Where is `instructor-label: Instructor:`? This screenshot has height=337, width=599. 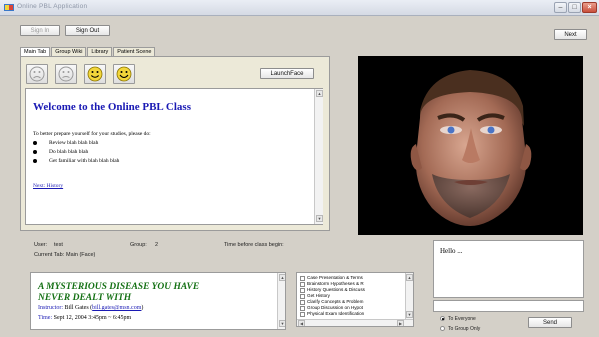
instructor-label: Instructor: is located at coordinates (50, 308).